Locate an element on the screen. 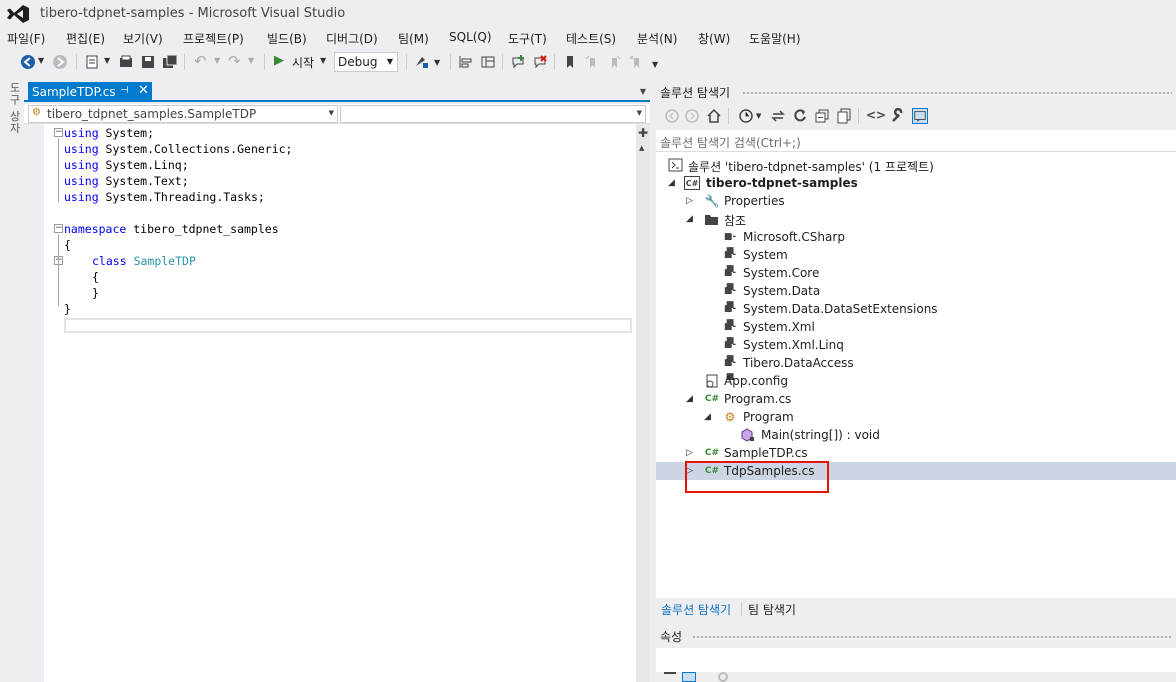  tree-item-reference: ■-■ System.Data is located at coordinates (916, 296).